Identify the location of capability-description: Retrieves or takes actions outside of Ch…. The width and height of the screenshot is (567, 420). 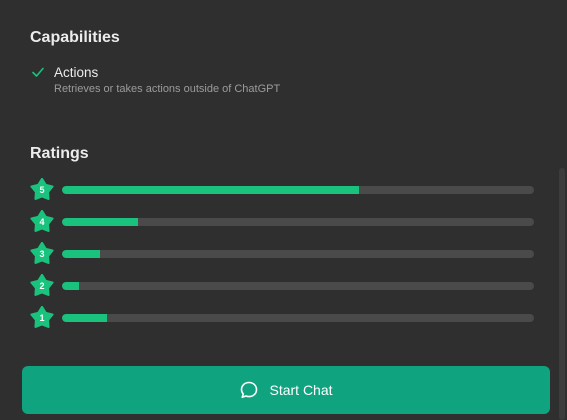
(167, 89).